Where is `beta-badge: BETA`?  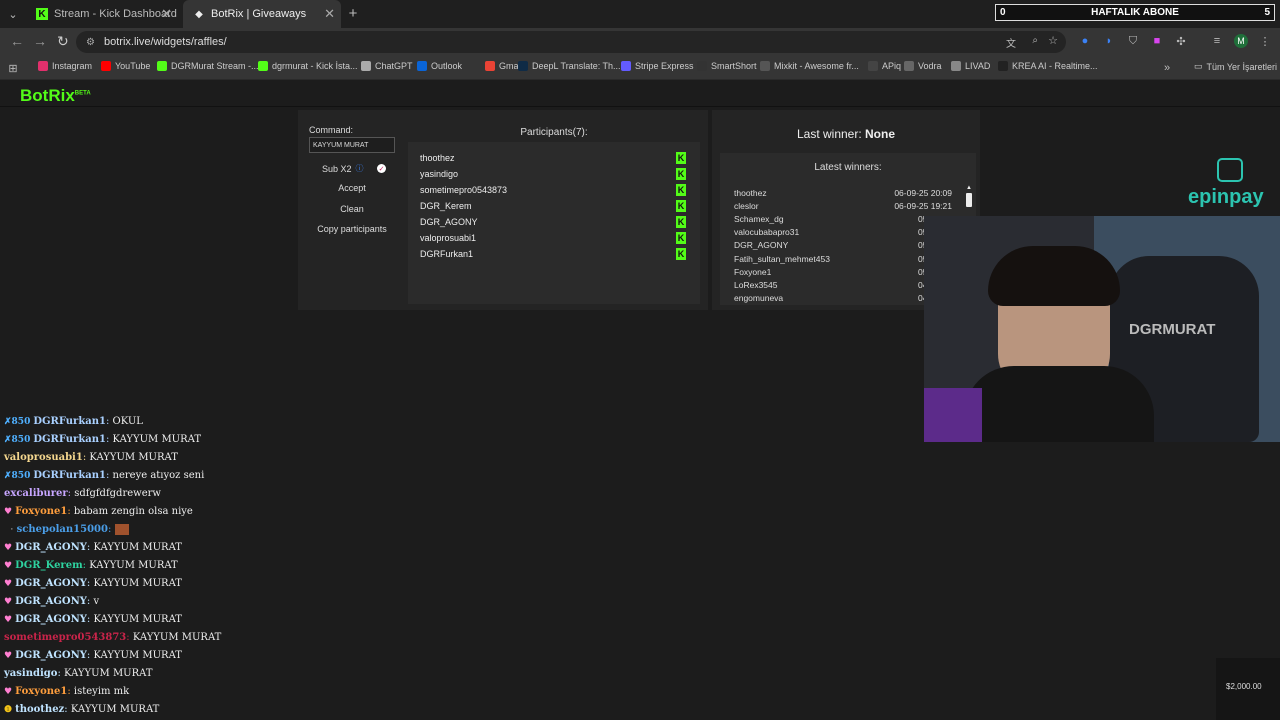
beta-badge: BETA is located at coordinates (82, 93).